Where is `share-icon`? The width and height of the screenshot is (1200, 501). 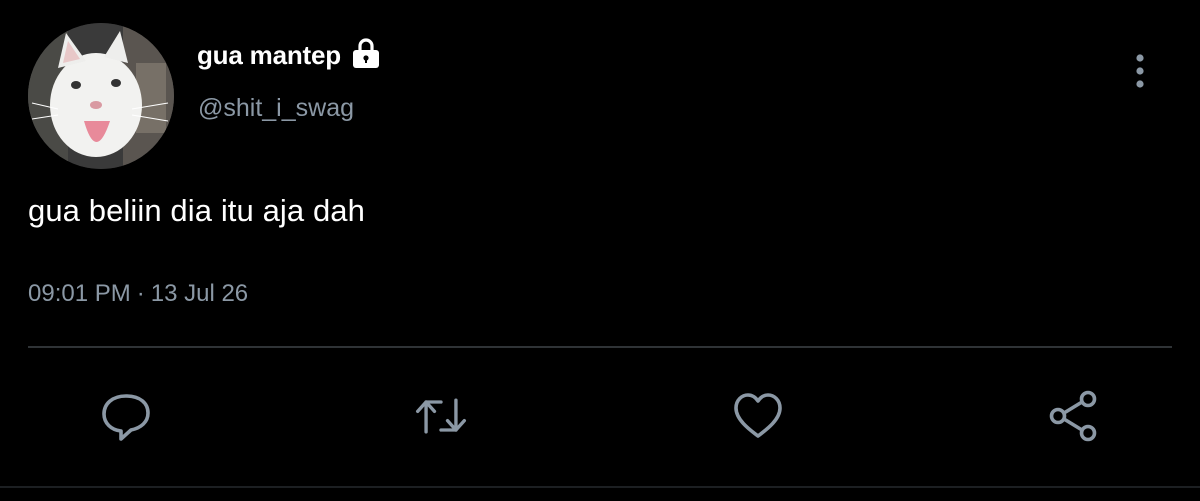 share-icon is located at coordinates (1073, 416).